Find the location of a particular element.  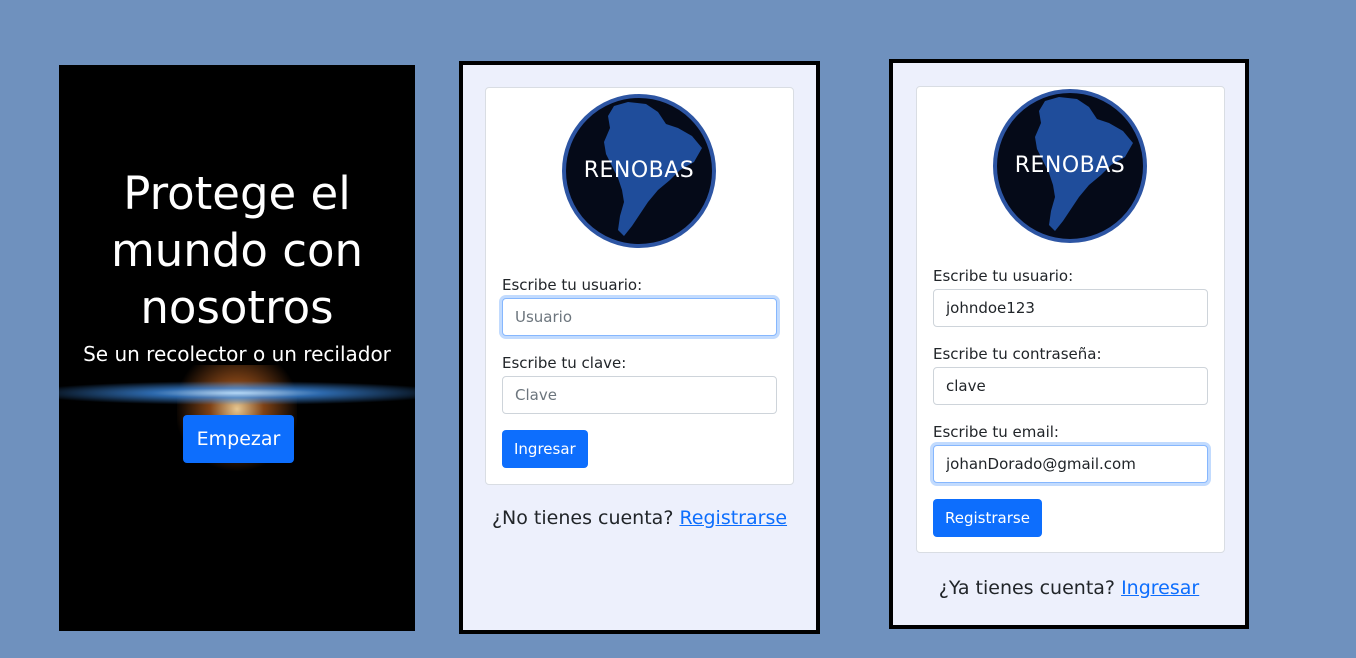

start-button: Empezar is located at coordinates (238, 439).